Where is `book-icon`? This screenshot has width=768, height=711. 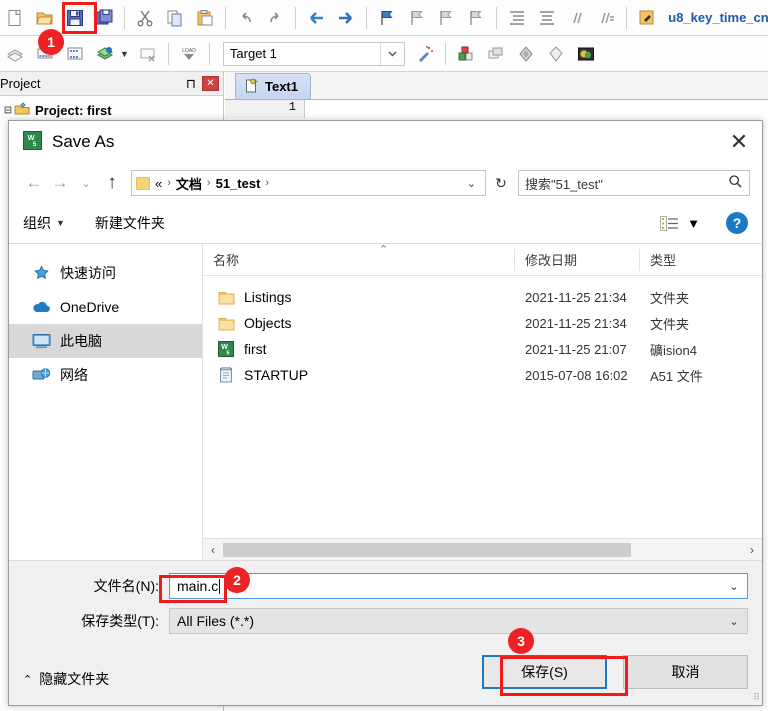 book-icon is located at coordinates (526, 54).